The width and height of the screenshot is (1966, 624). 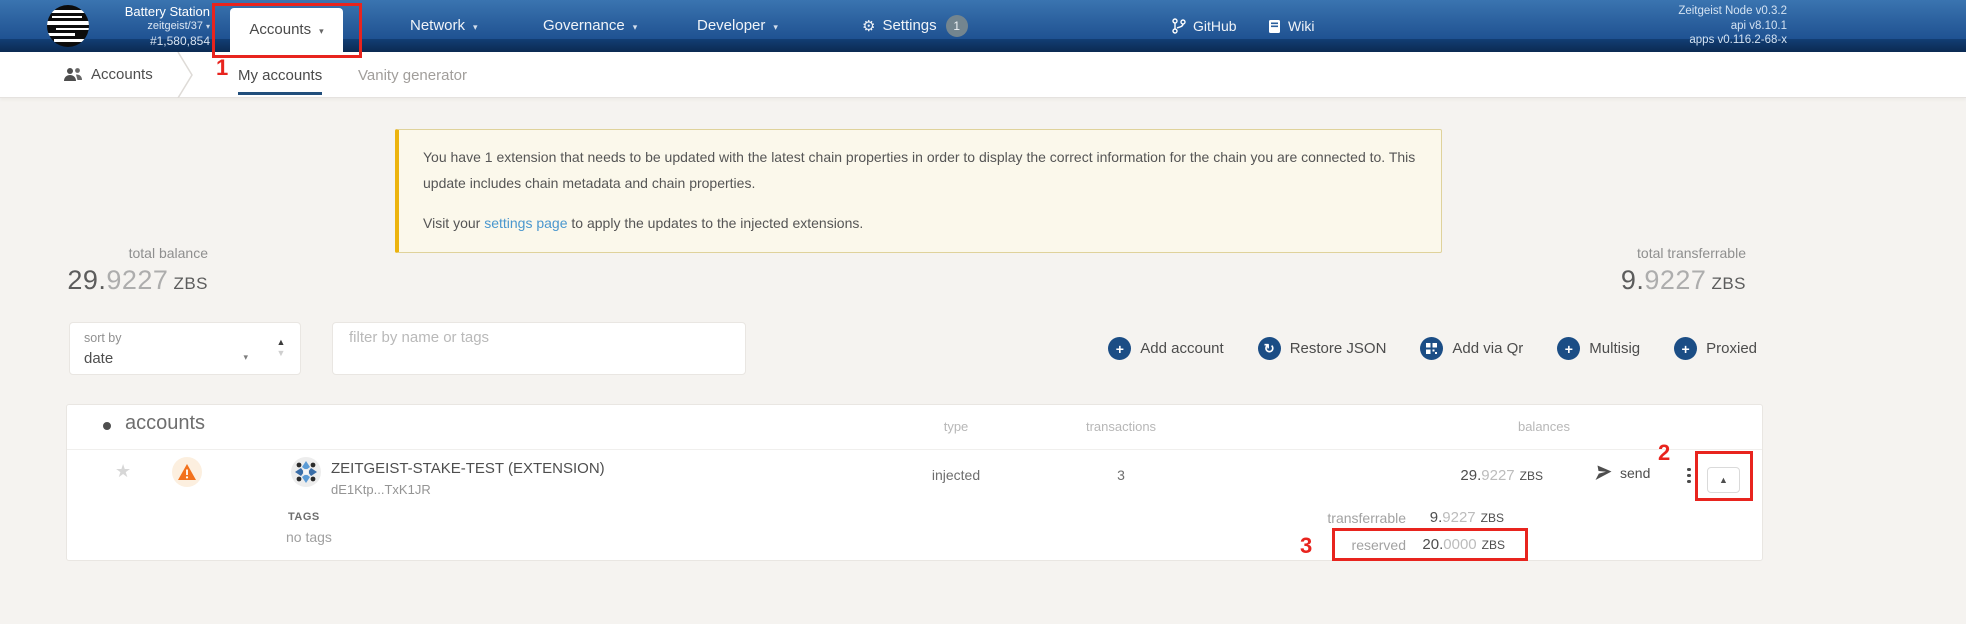 What do you see at coordinates (304, 517) in the screenshot?
I see `tags-label: TAGS` at bounding box center [304, 517].